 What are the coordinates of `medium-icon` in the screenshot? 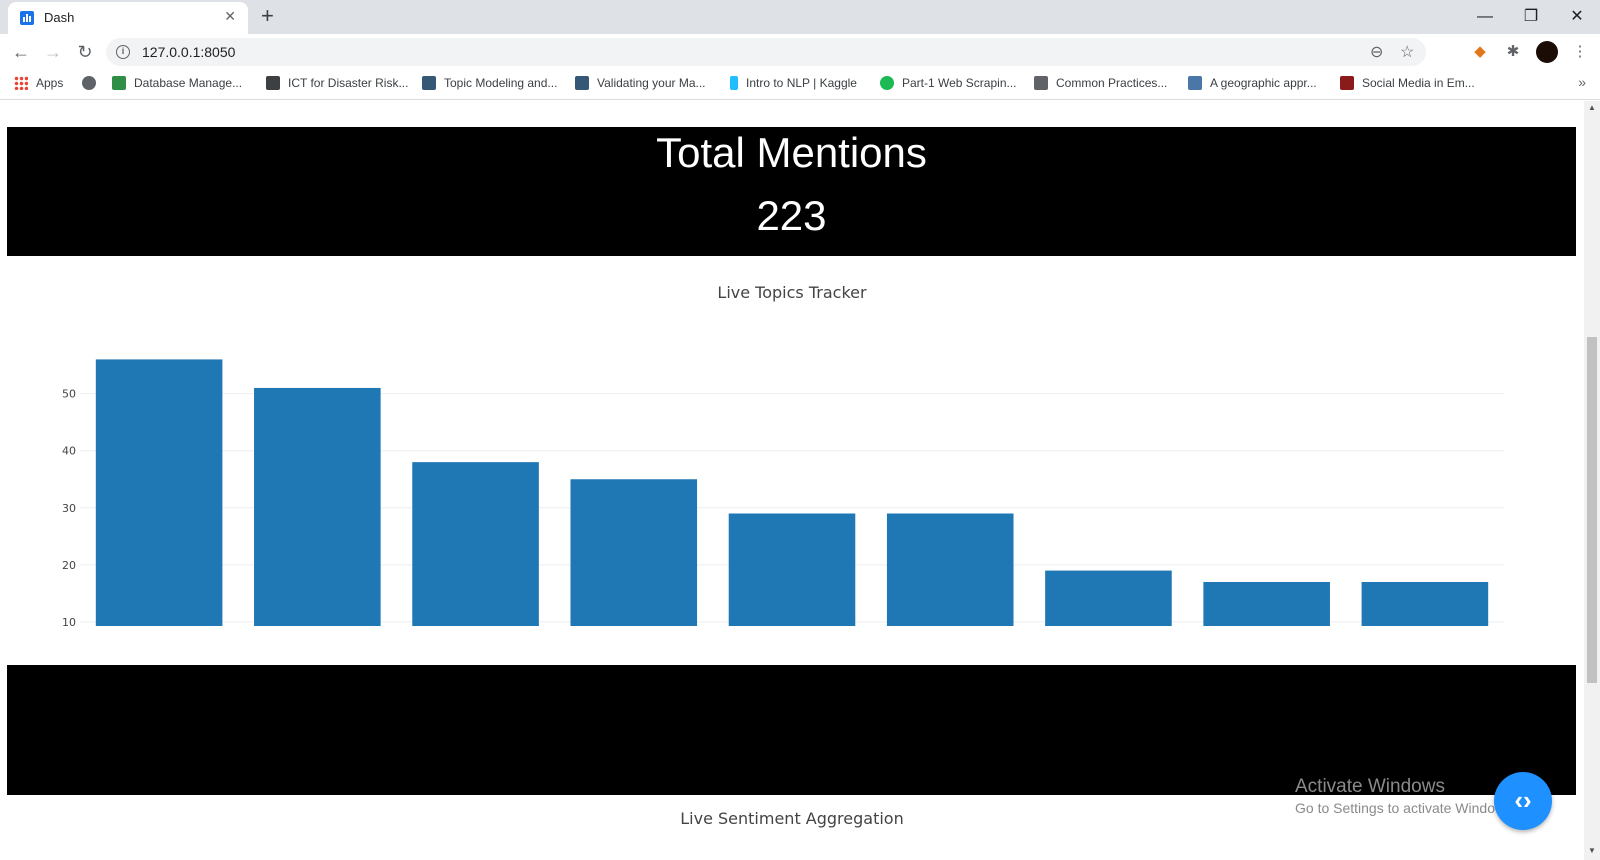 It's located at (887, 83).